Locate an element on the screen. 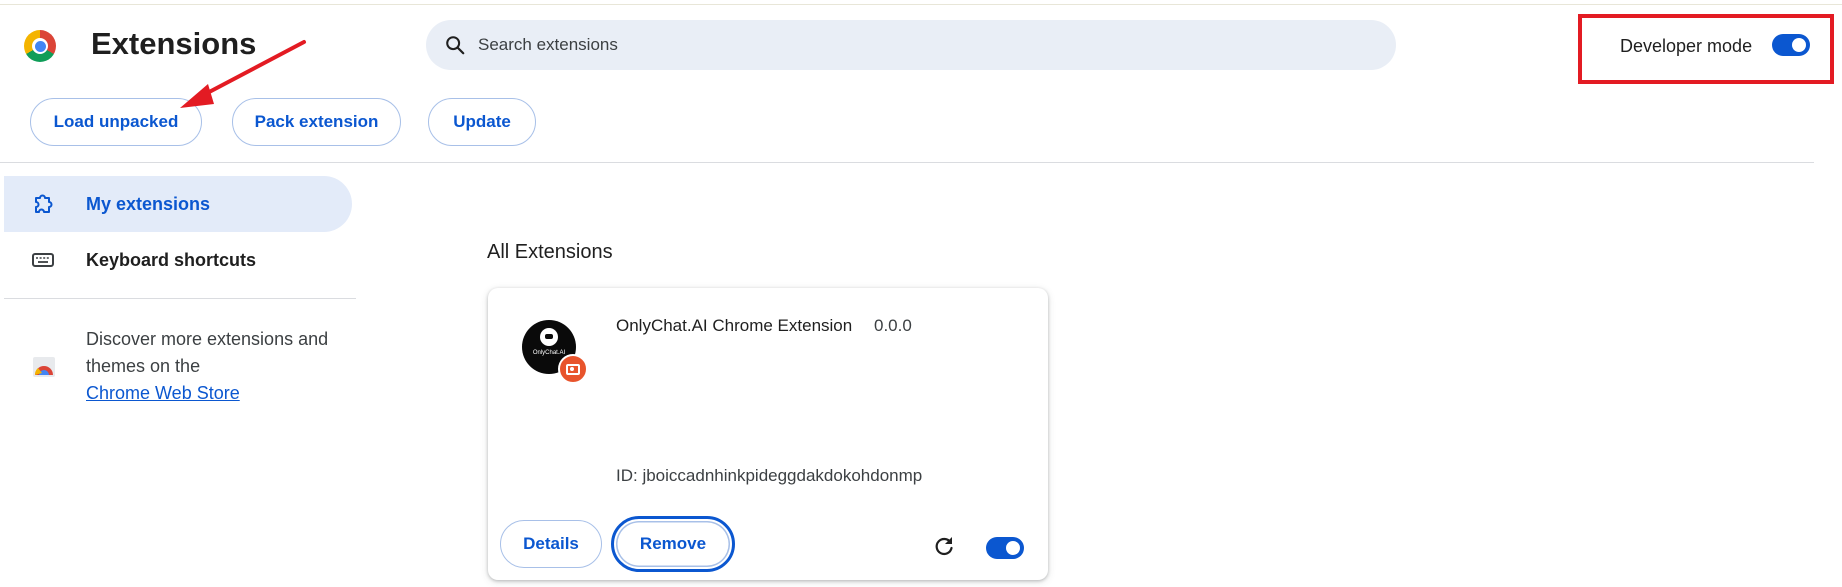  puzzle-icon is located at coordinates (43, 204).